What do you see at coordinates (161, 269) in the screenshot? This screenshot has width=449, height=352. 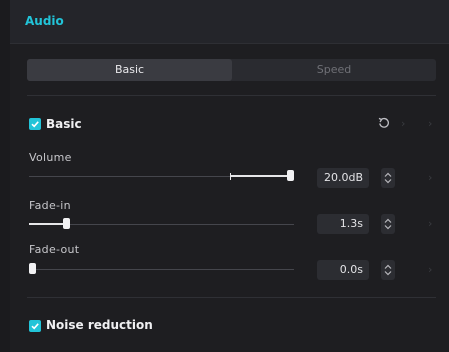 I see `fade-out-slider-track` at bounding box center [161, 269].